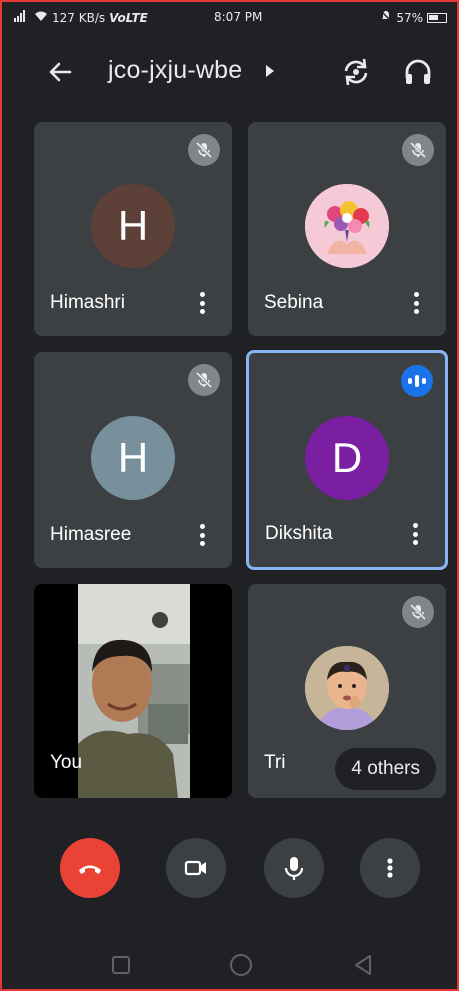  Describe the element at coordinates (229, 873) in the screenshot. I see `call-controls` at that location.